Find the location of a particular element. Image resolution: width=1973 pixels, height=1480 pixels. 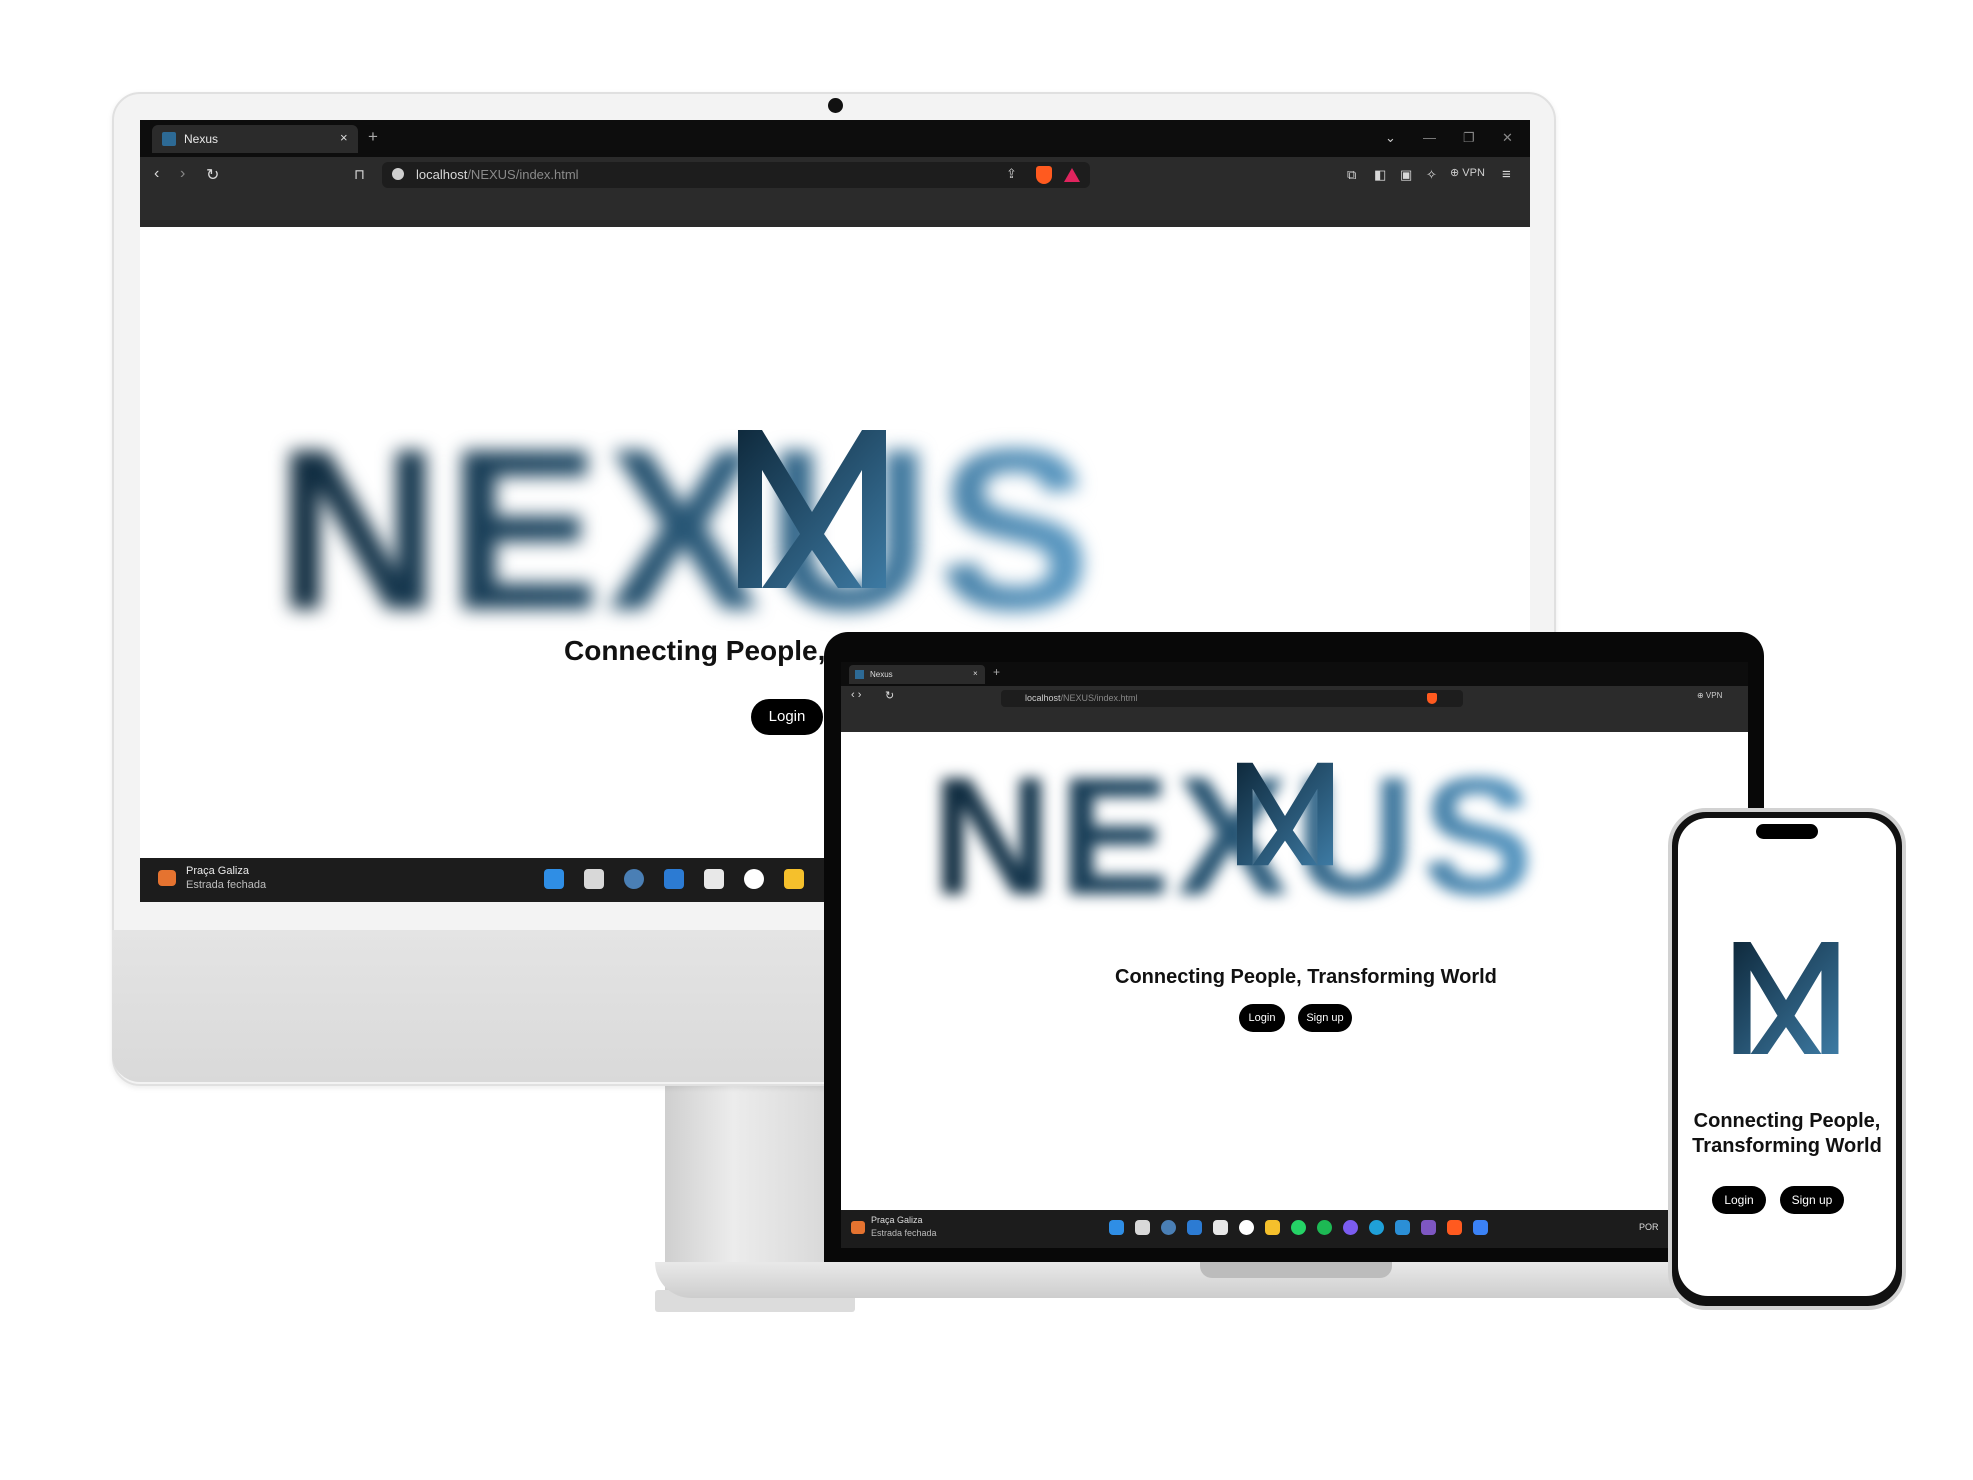

window-close-icon: ✕ is located at coordinates (1507, 138).